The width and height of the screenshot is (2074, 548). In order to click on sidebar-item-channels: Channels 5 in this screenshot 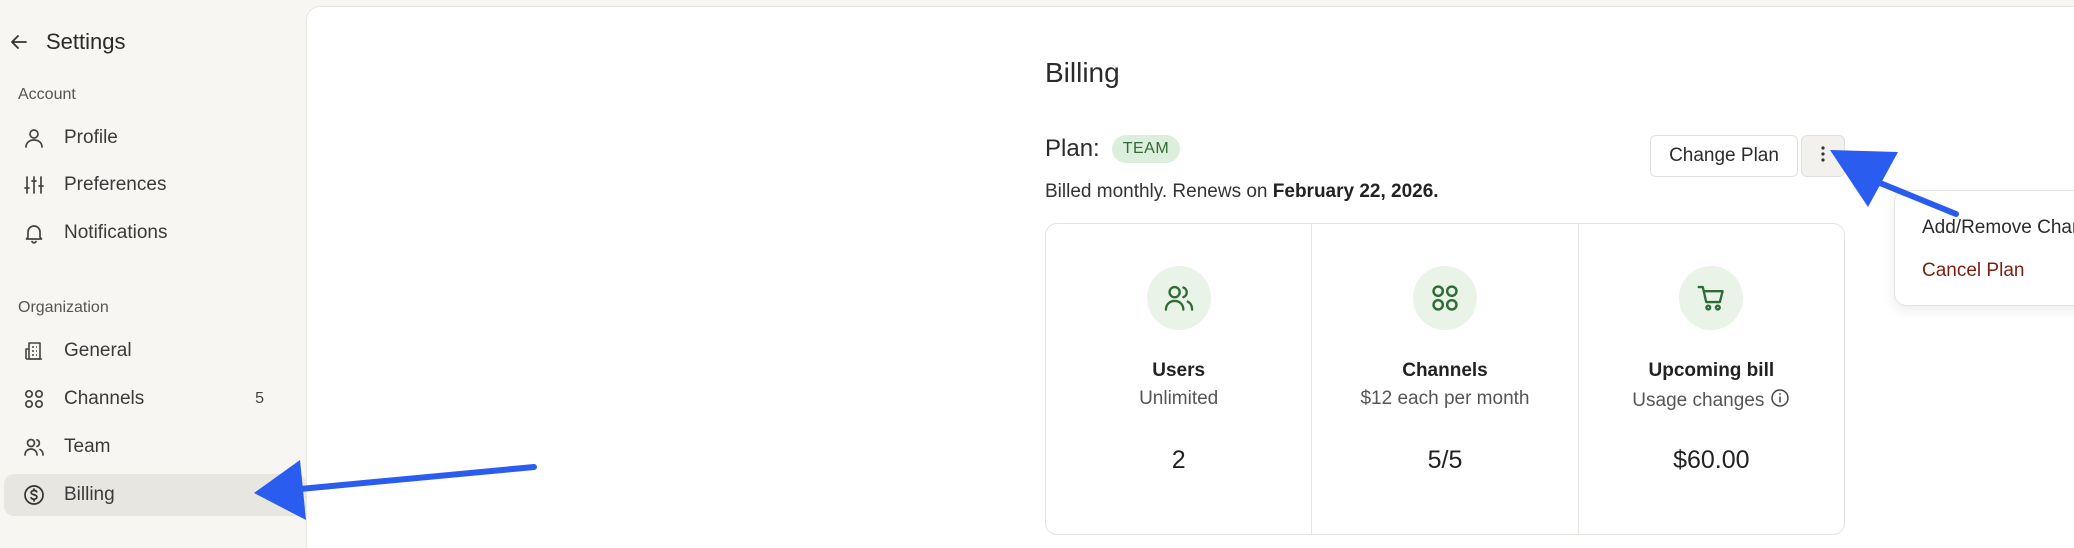, I will do `click(155, 399)`.